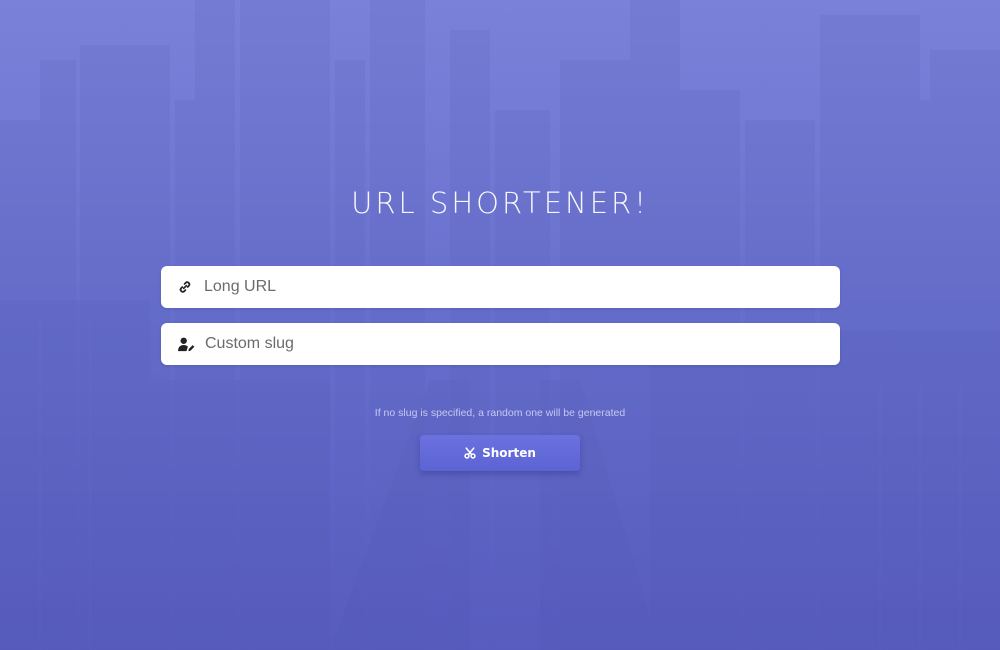 The image size is (1000, 650). Describe the element at coordinates (509, 453) in the screenshot. I see `shorten-button-label: Shorten` at that location.